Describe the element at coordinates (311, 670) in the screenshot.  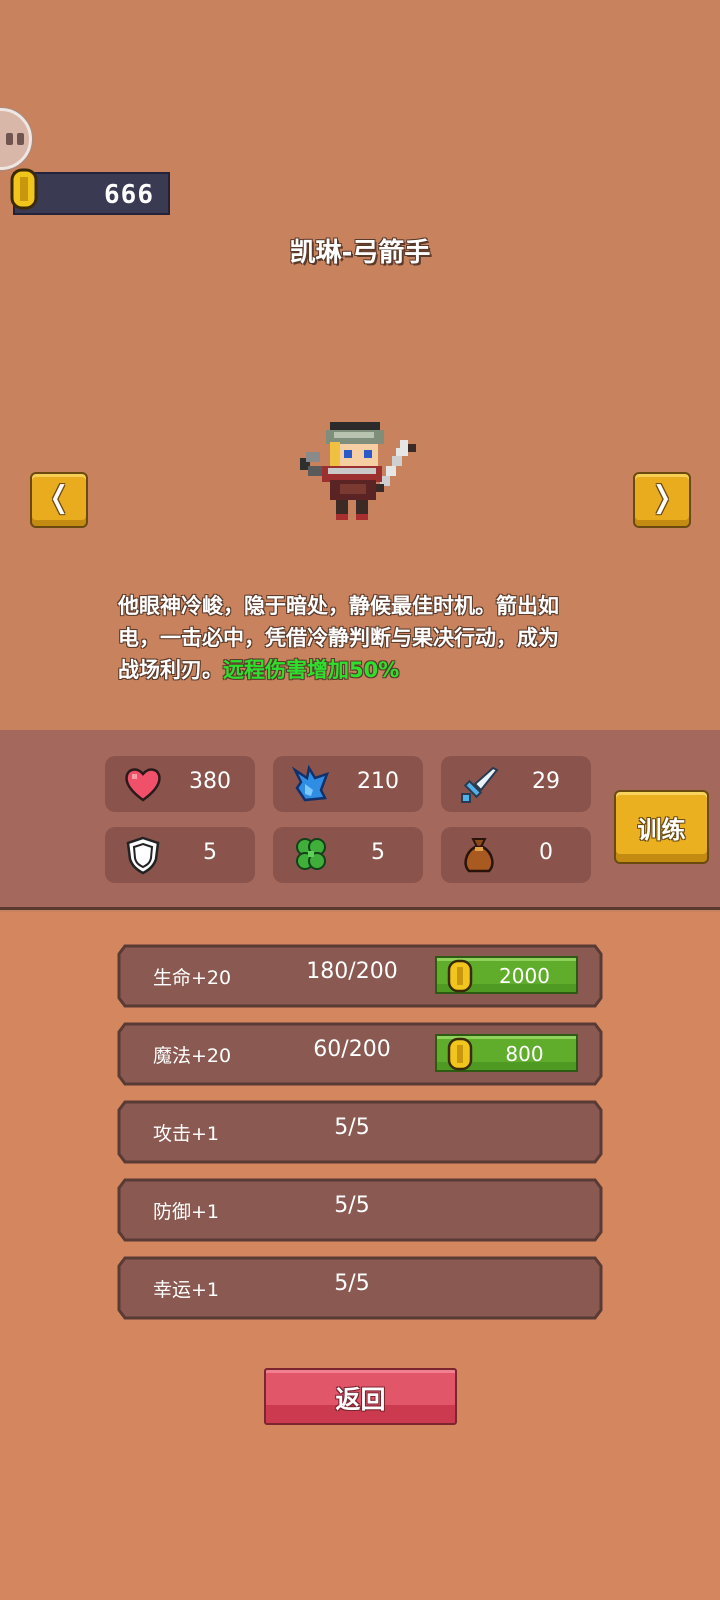
I see `bonus-highlight-text: 远程伤害增加50%` at that location.